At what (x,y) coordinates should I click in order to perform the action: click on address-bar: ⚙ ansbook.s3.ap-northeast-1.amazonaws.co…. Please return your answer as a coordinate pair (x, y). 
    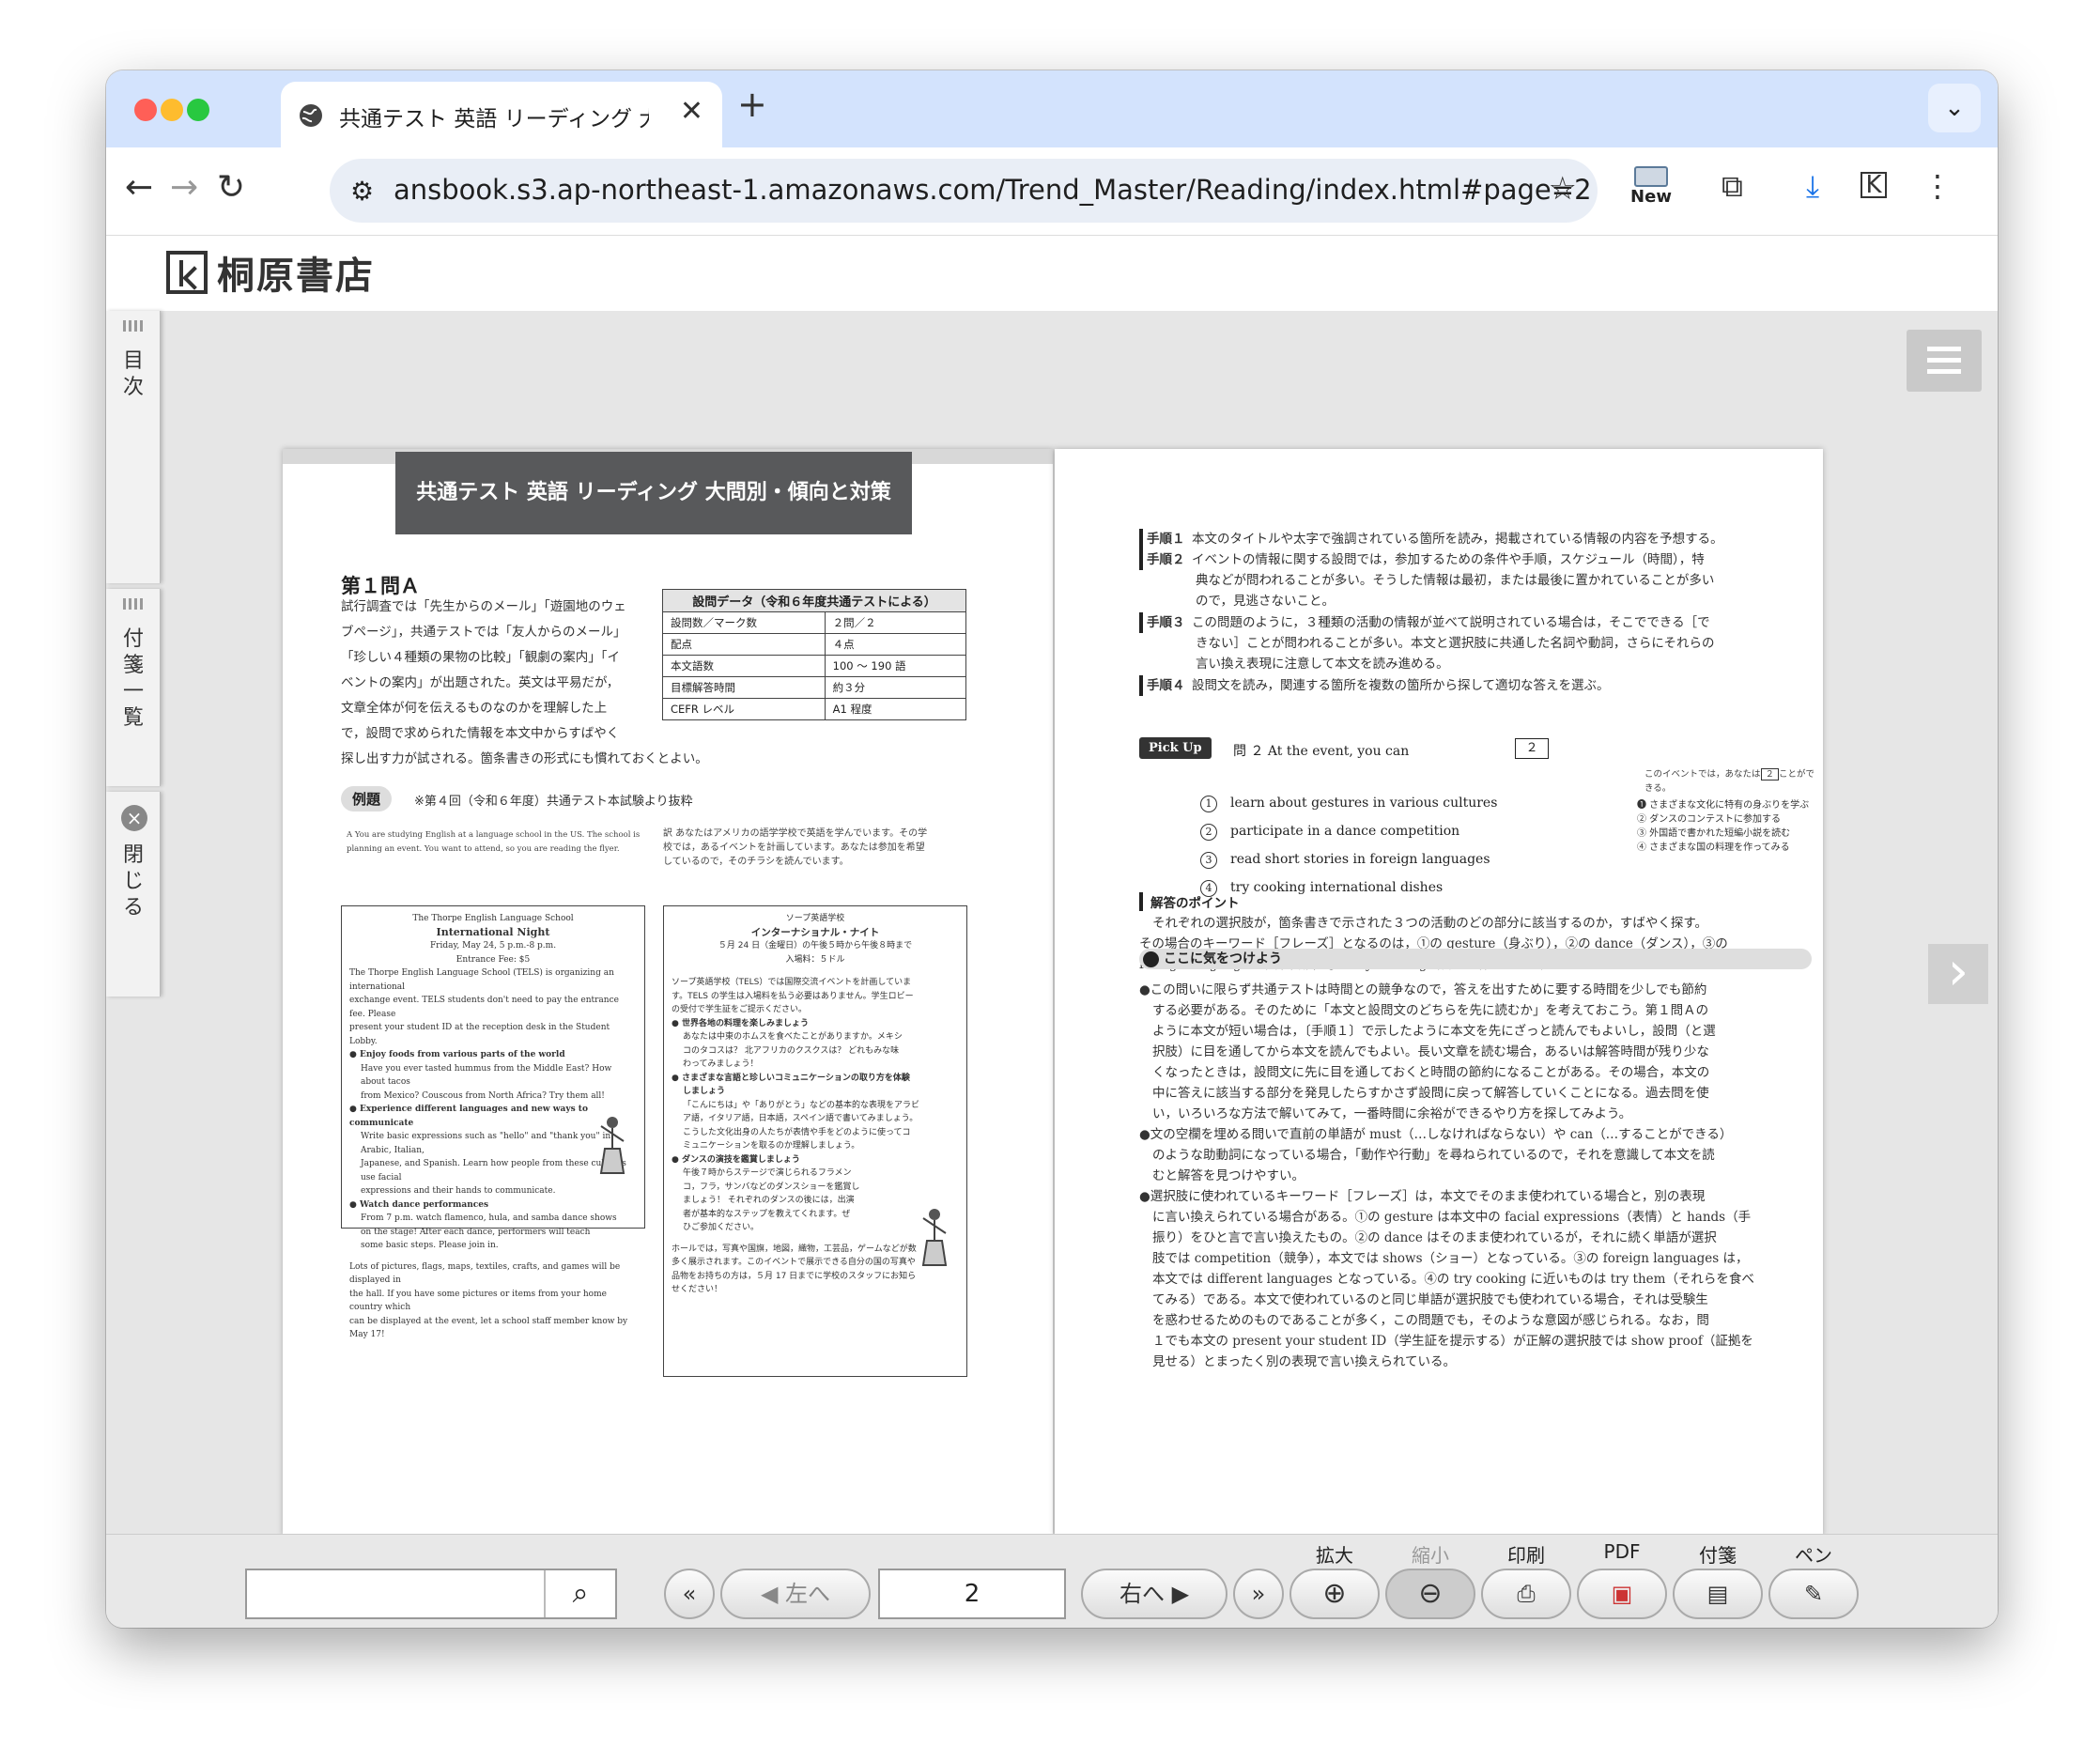
    Looking at the image, I should click on (964, 191).